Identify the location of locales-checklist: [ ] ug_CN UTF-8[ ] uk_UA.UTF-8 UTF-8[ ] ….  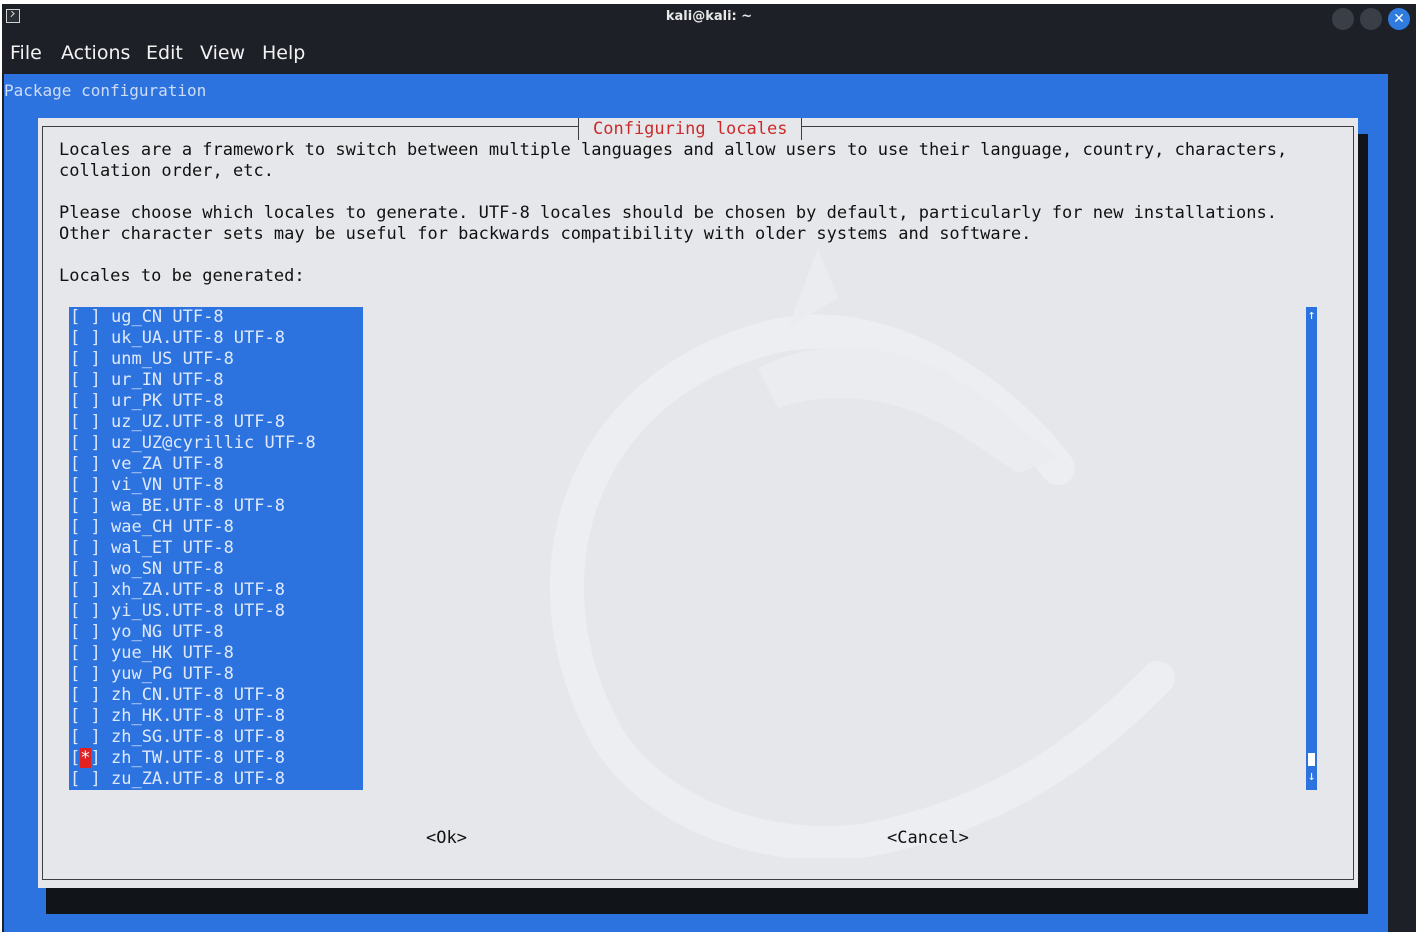
(216, 548).